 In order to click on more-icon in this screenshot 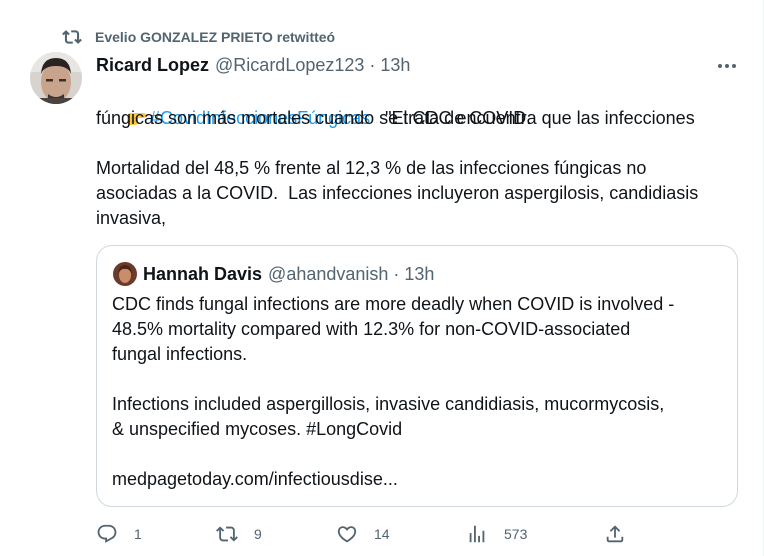, I will do `click(720, 66)`.